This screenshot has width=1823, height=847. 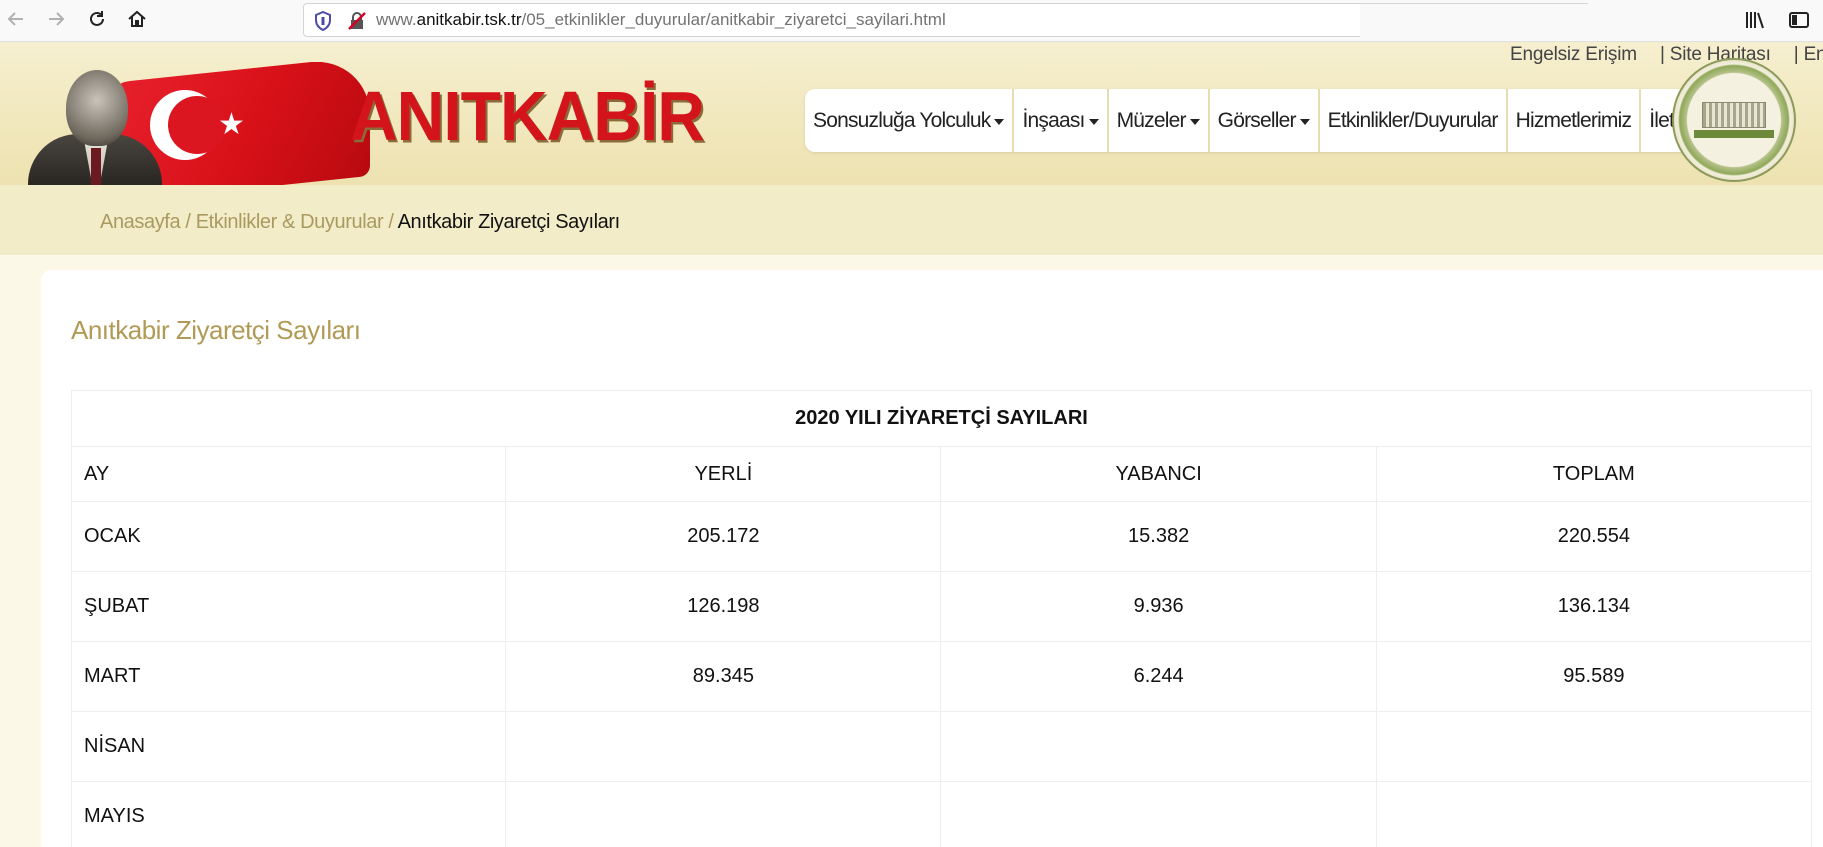 What do you see at coordinates (1573, 54) in the screenshot?
I see `accessibility-link: Engelsiz Erişim` at bounding box center [1573, 54].